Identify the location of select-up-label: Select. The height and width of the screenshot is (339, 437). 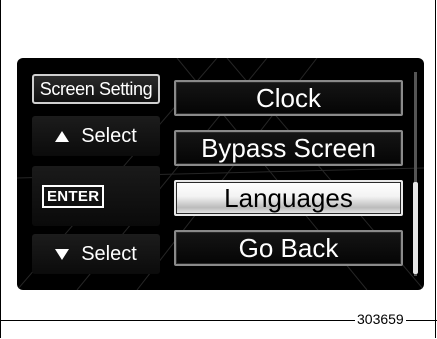
(109, 135).